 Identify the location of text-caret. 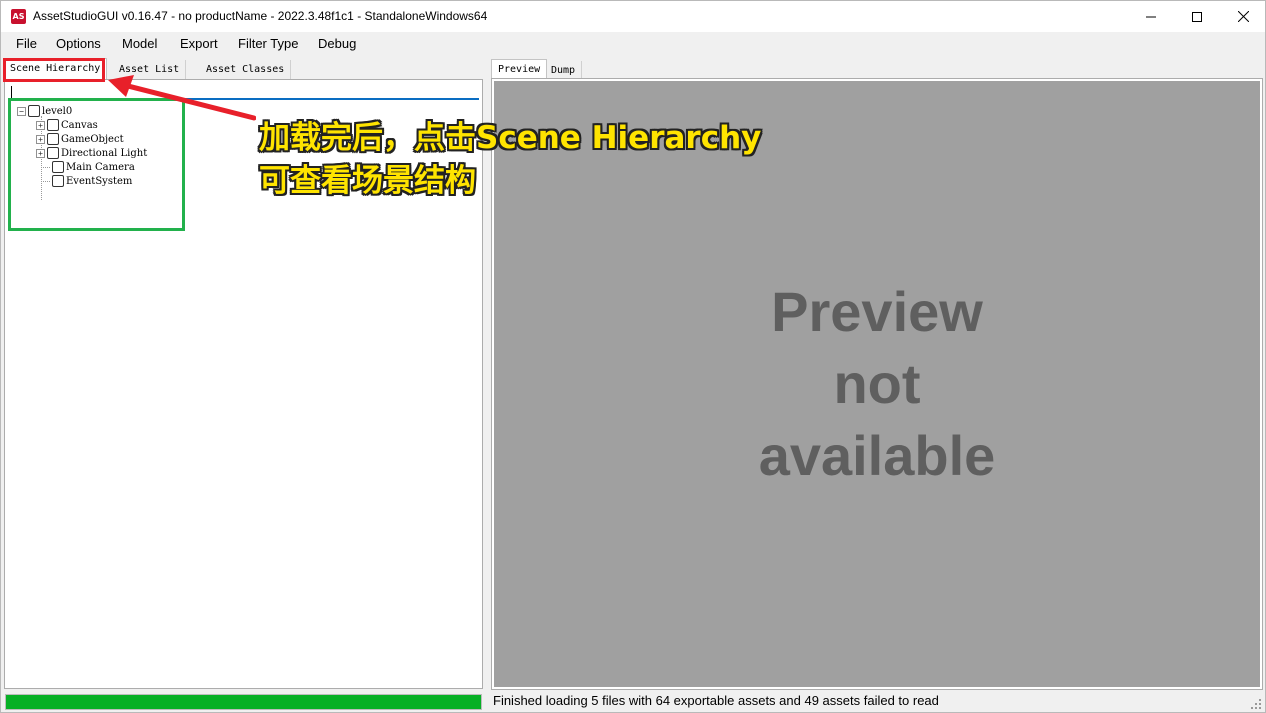
(11, 92).